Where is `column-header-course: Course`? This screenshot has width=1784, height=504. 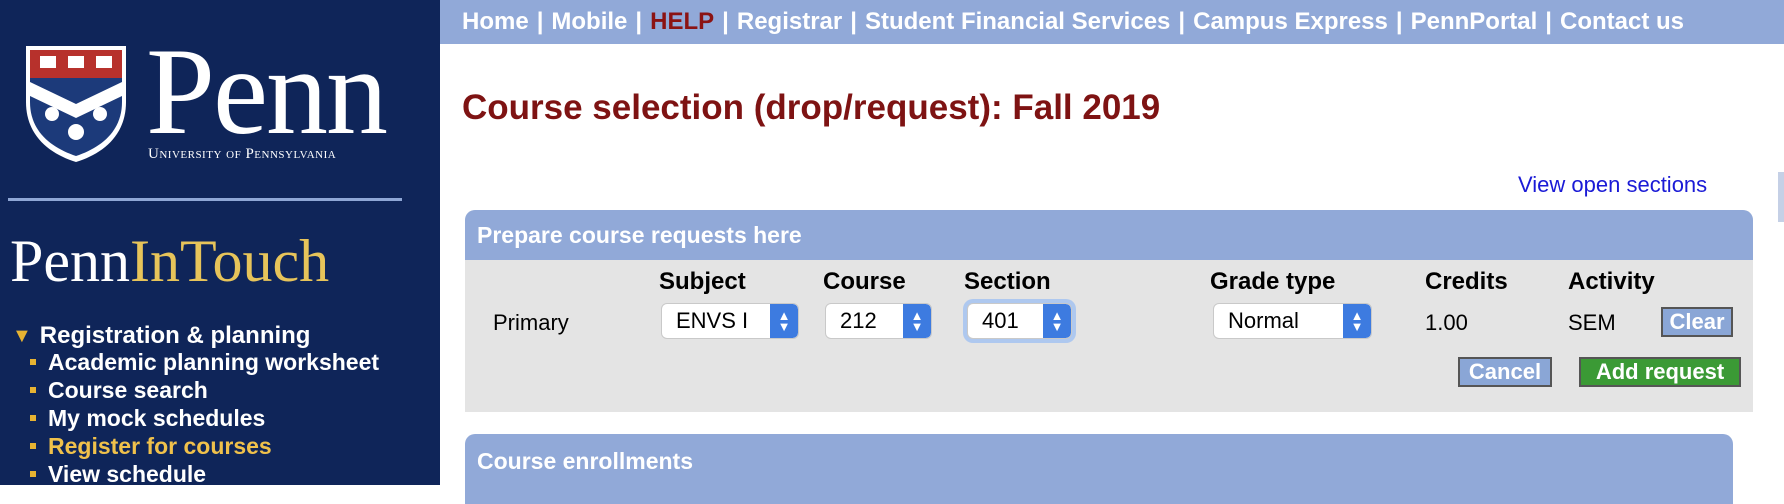
column-header-course: Course is located at coordinates (864, 281).